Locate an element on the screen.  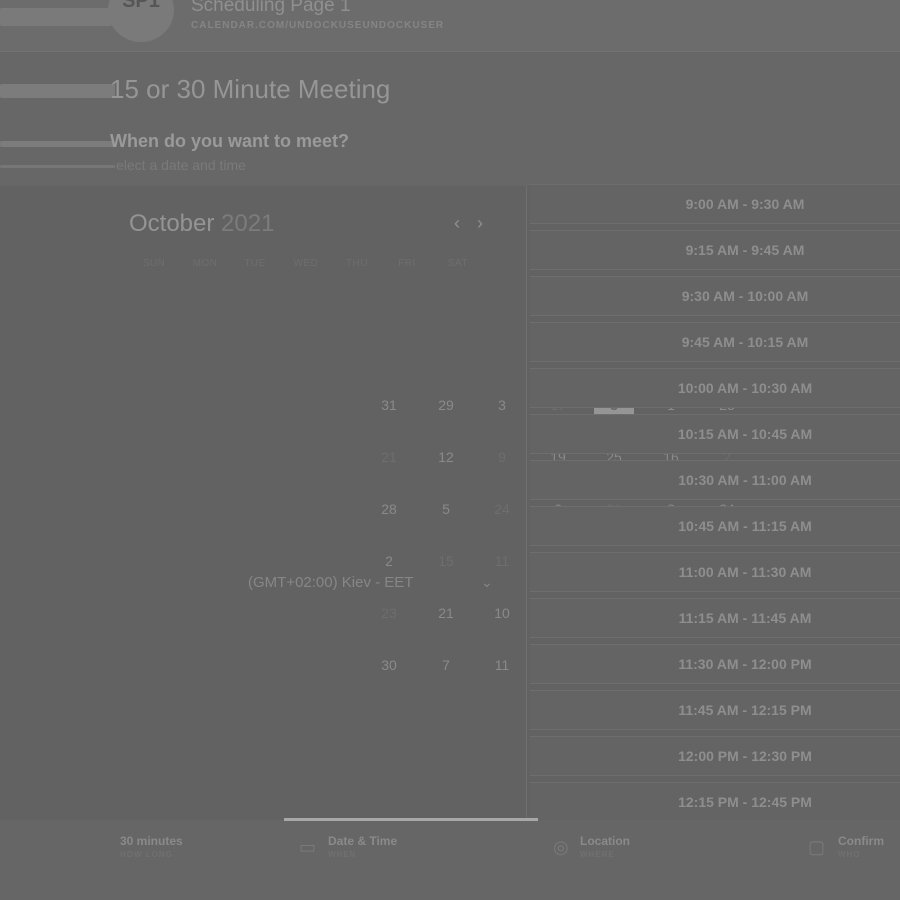
meeting-question: When do you want to meet? is located at coordinates (229, 141).